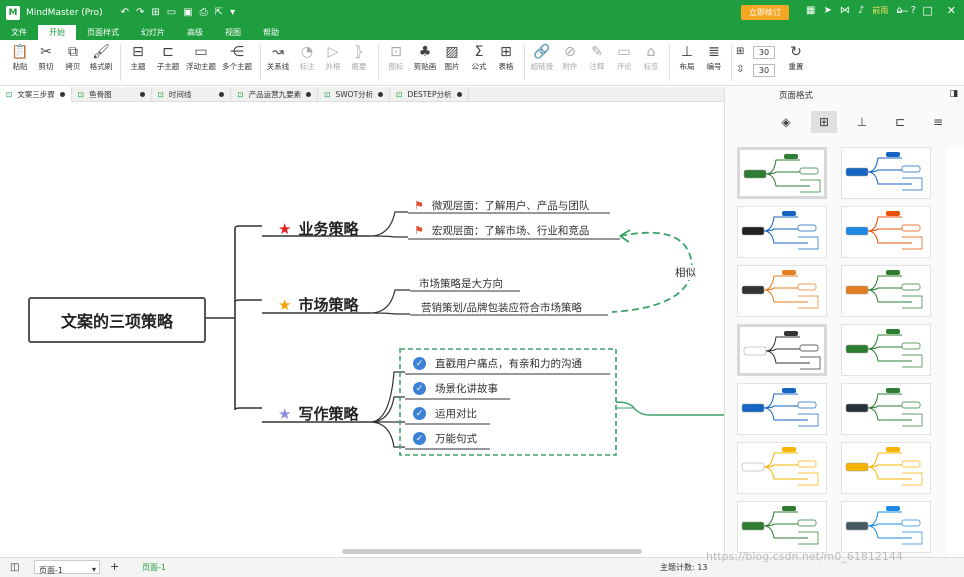 The width and height of the screenshot is (964, 577). What do you see at coordinates (687, 52) in the screenshot?
I see `layout-icon: ⊥` at bounding box center [687, 52].